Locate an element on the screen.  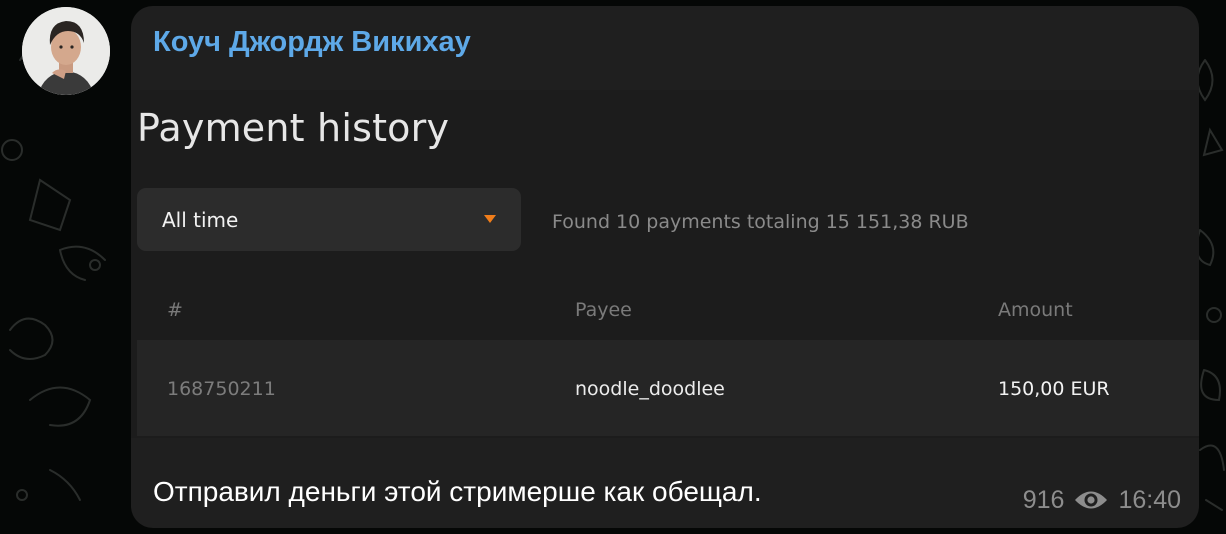
column-header-amount: Amount is located at coordinates (1035, 310).